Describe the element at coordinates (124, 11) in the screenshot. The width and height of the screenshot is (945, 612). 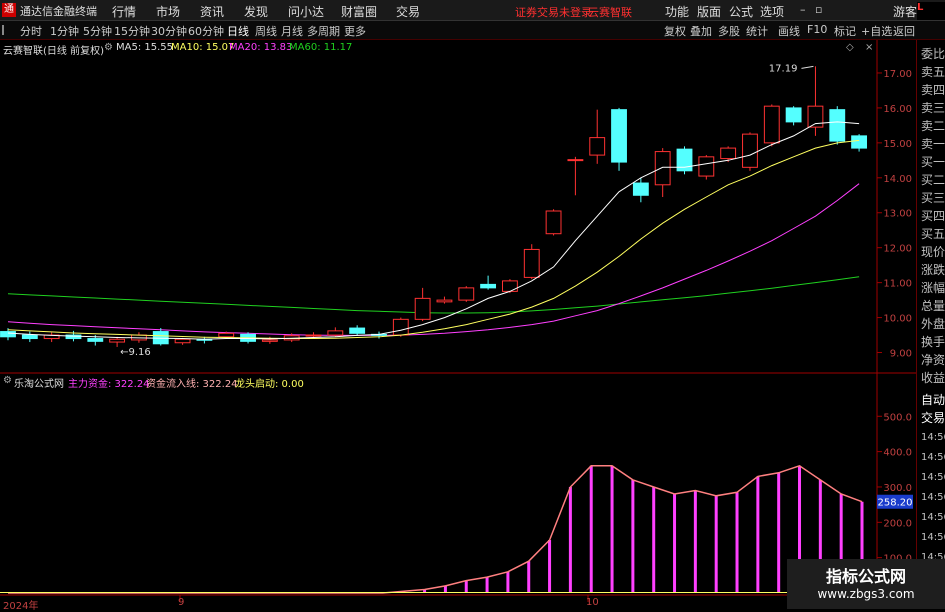
I see `menu-quote: 行情` at that location.